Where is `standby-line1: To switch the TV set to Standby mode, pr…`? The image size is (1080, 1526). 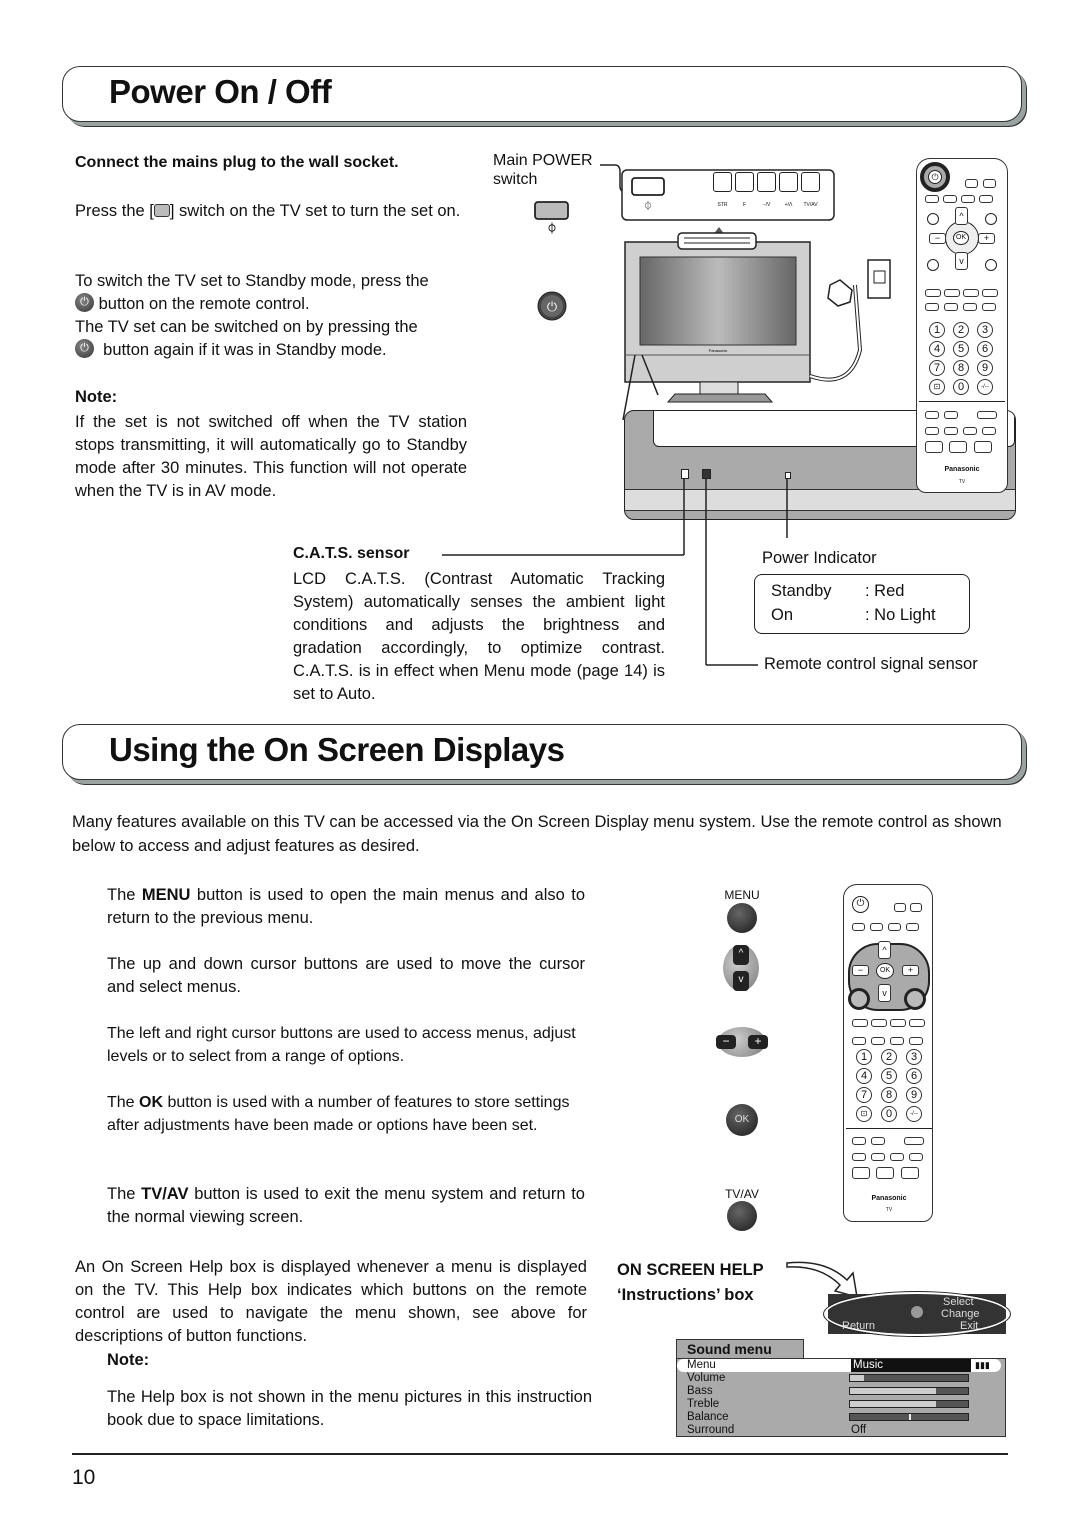
standby-line1: To switch the TV set to Standby mode, pr… is located at coordinates (252, 281).